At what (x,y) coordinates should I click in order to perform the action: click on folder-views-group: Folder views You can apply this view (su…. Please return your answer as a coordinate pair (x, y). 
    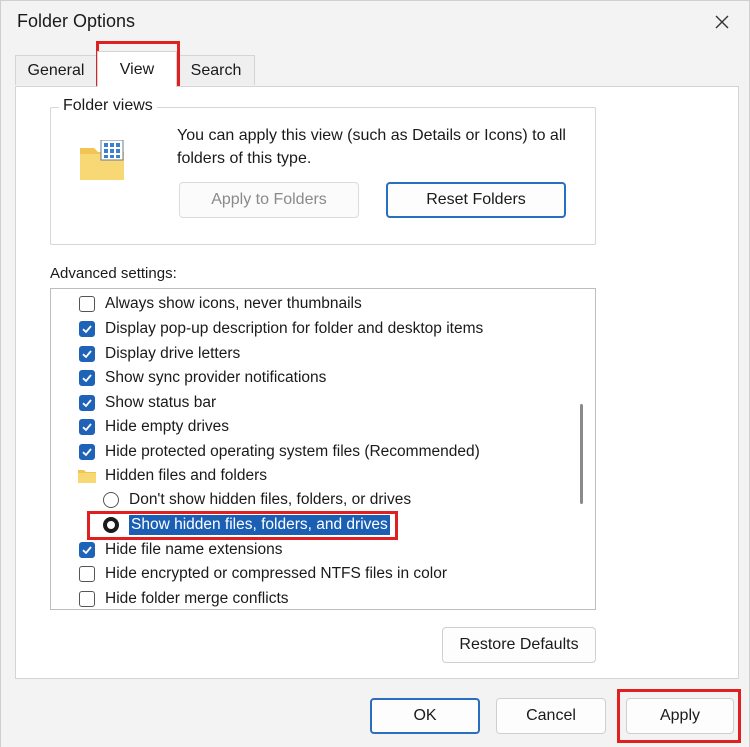
    Looking at the image, I should click on (323, 171).